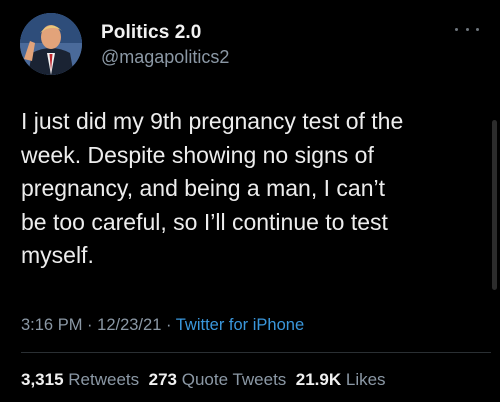  I want to click on avatar-image, so click(51, 44).